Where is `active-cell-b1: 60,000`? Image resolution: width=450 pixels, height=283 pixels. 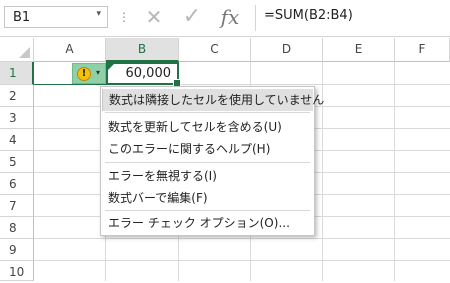
active-cell-b1: 60,000 is located at coordinates (143, 74).